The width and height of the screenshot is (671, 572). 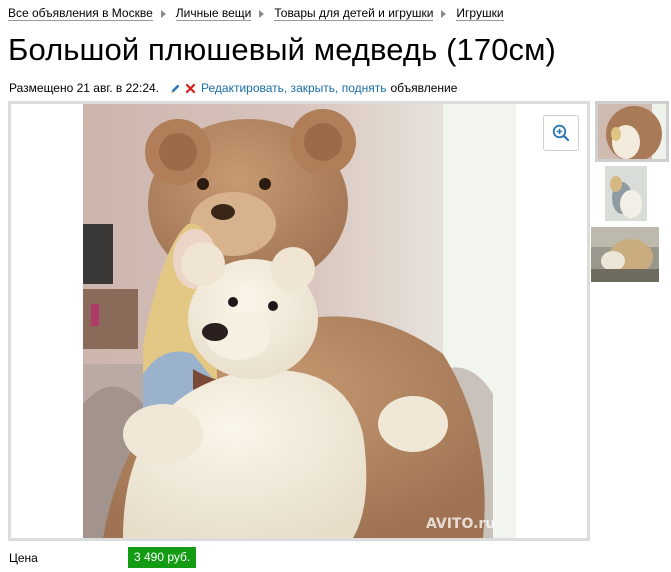 What do you see at coordinates (480, 14) in the screenshot?
I see `breadcrumb-toys: Игрушки` at bounding box center [480, 14].